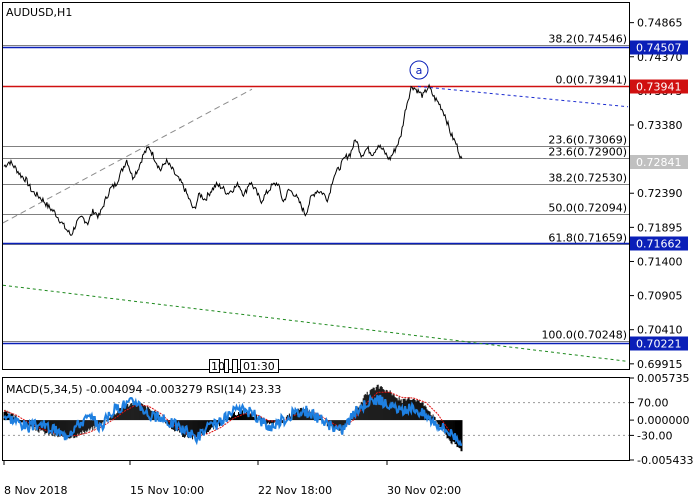 The height and width of the screenshot is (500, 700). I want to click on fib-label: 38.2(0.72530), so click(587, 178).